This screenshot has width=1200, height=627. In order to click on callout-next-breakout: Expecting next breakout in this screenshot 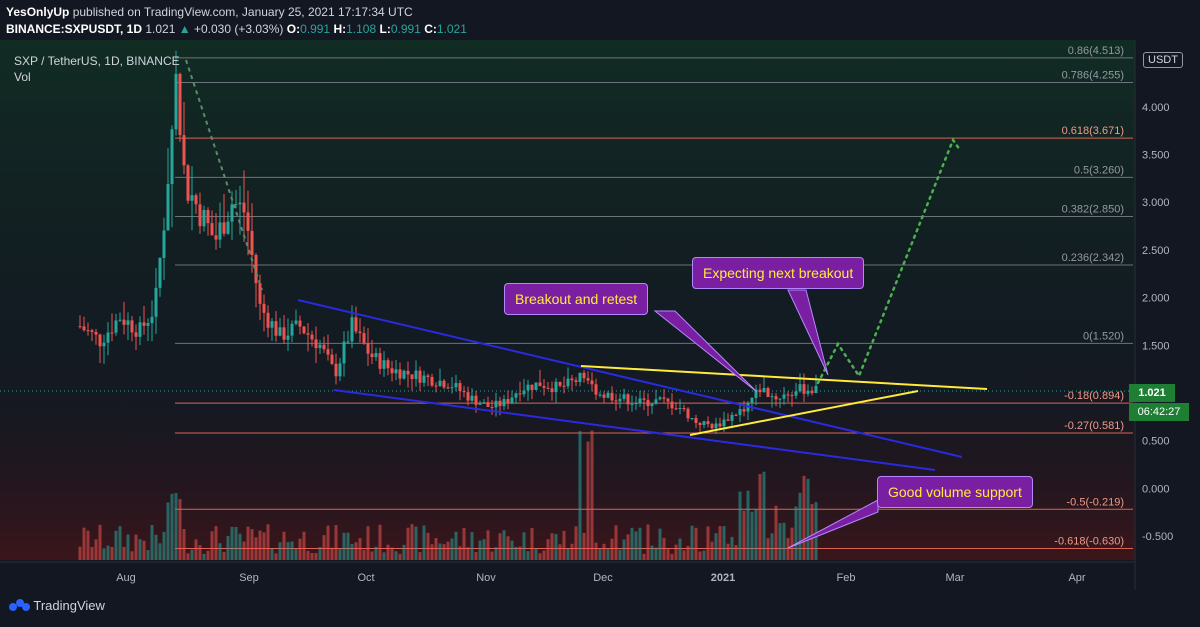, I will do `click(778, 273)`.